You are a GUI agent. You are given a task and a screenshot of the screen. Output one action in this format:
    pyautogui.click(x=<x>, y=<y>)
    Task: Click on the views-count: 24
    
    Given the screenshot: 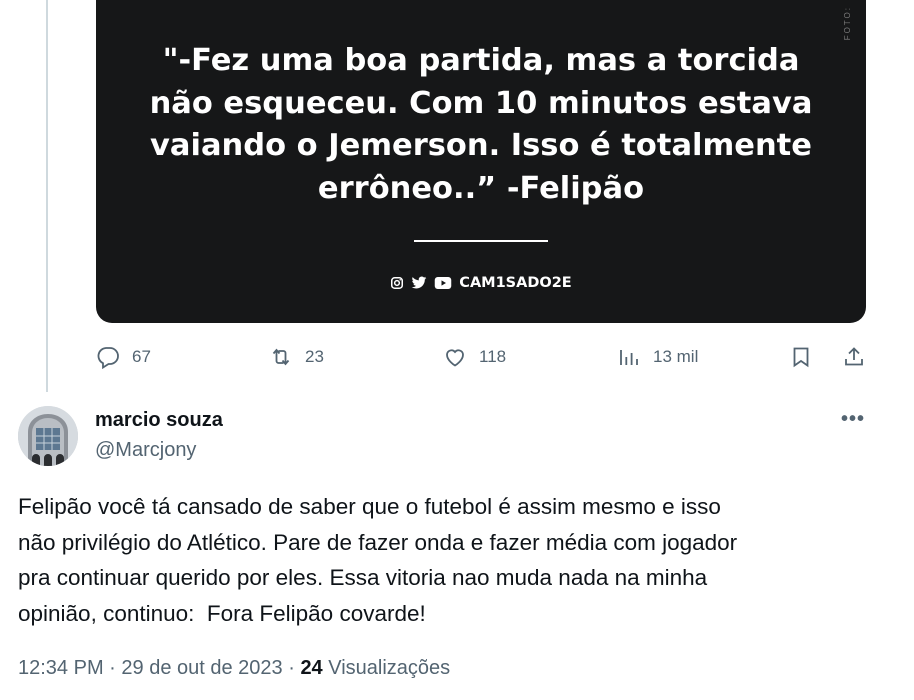 What is the action you would take?
    pyautogui.click(x=311, y=668)
    